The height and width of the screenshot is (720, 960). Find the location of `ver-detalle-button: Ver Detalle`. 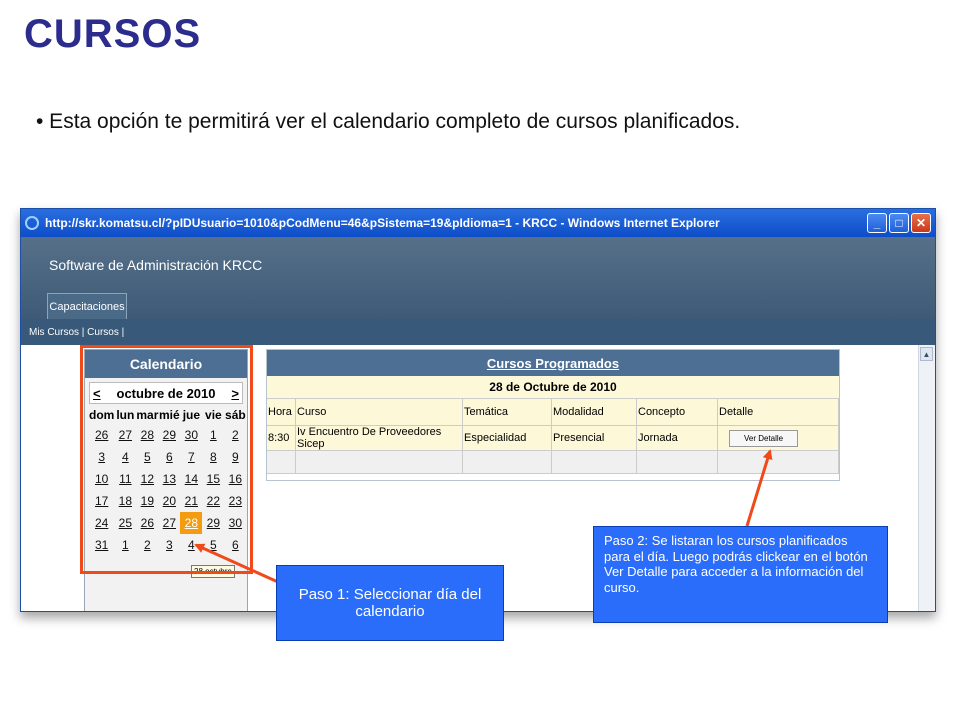

ver-detalle-button: Ver Detalle is located at coordinates (764, 438).